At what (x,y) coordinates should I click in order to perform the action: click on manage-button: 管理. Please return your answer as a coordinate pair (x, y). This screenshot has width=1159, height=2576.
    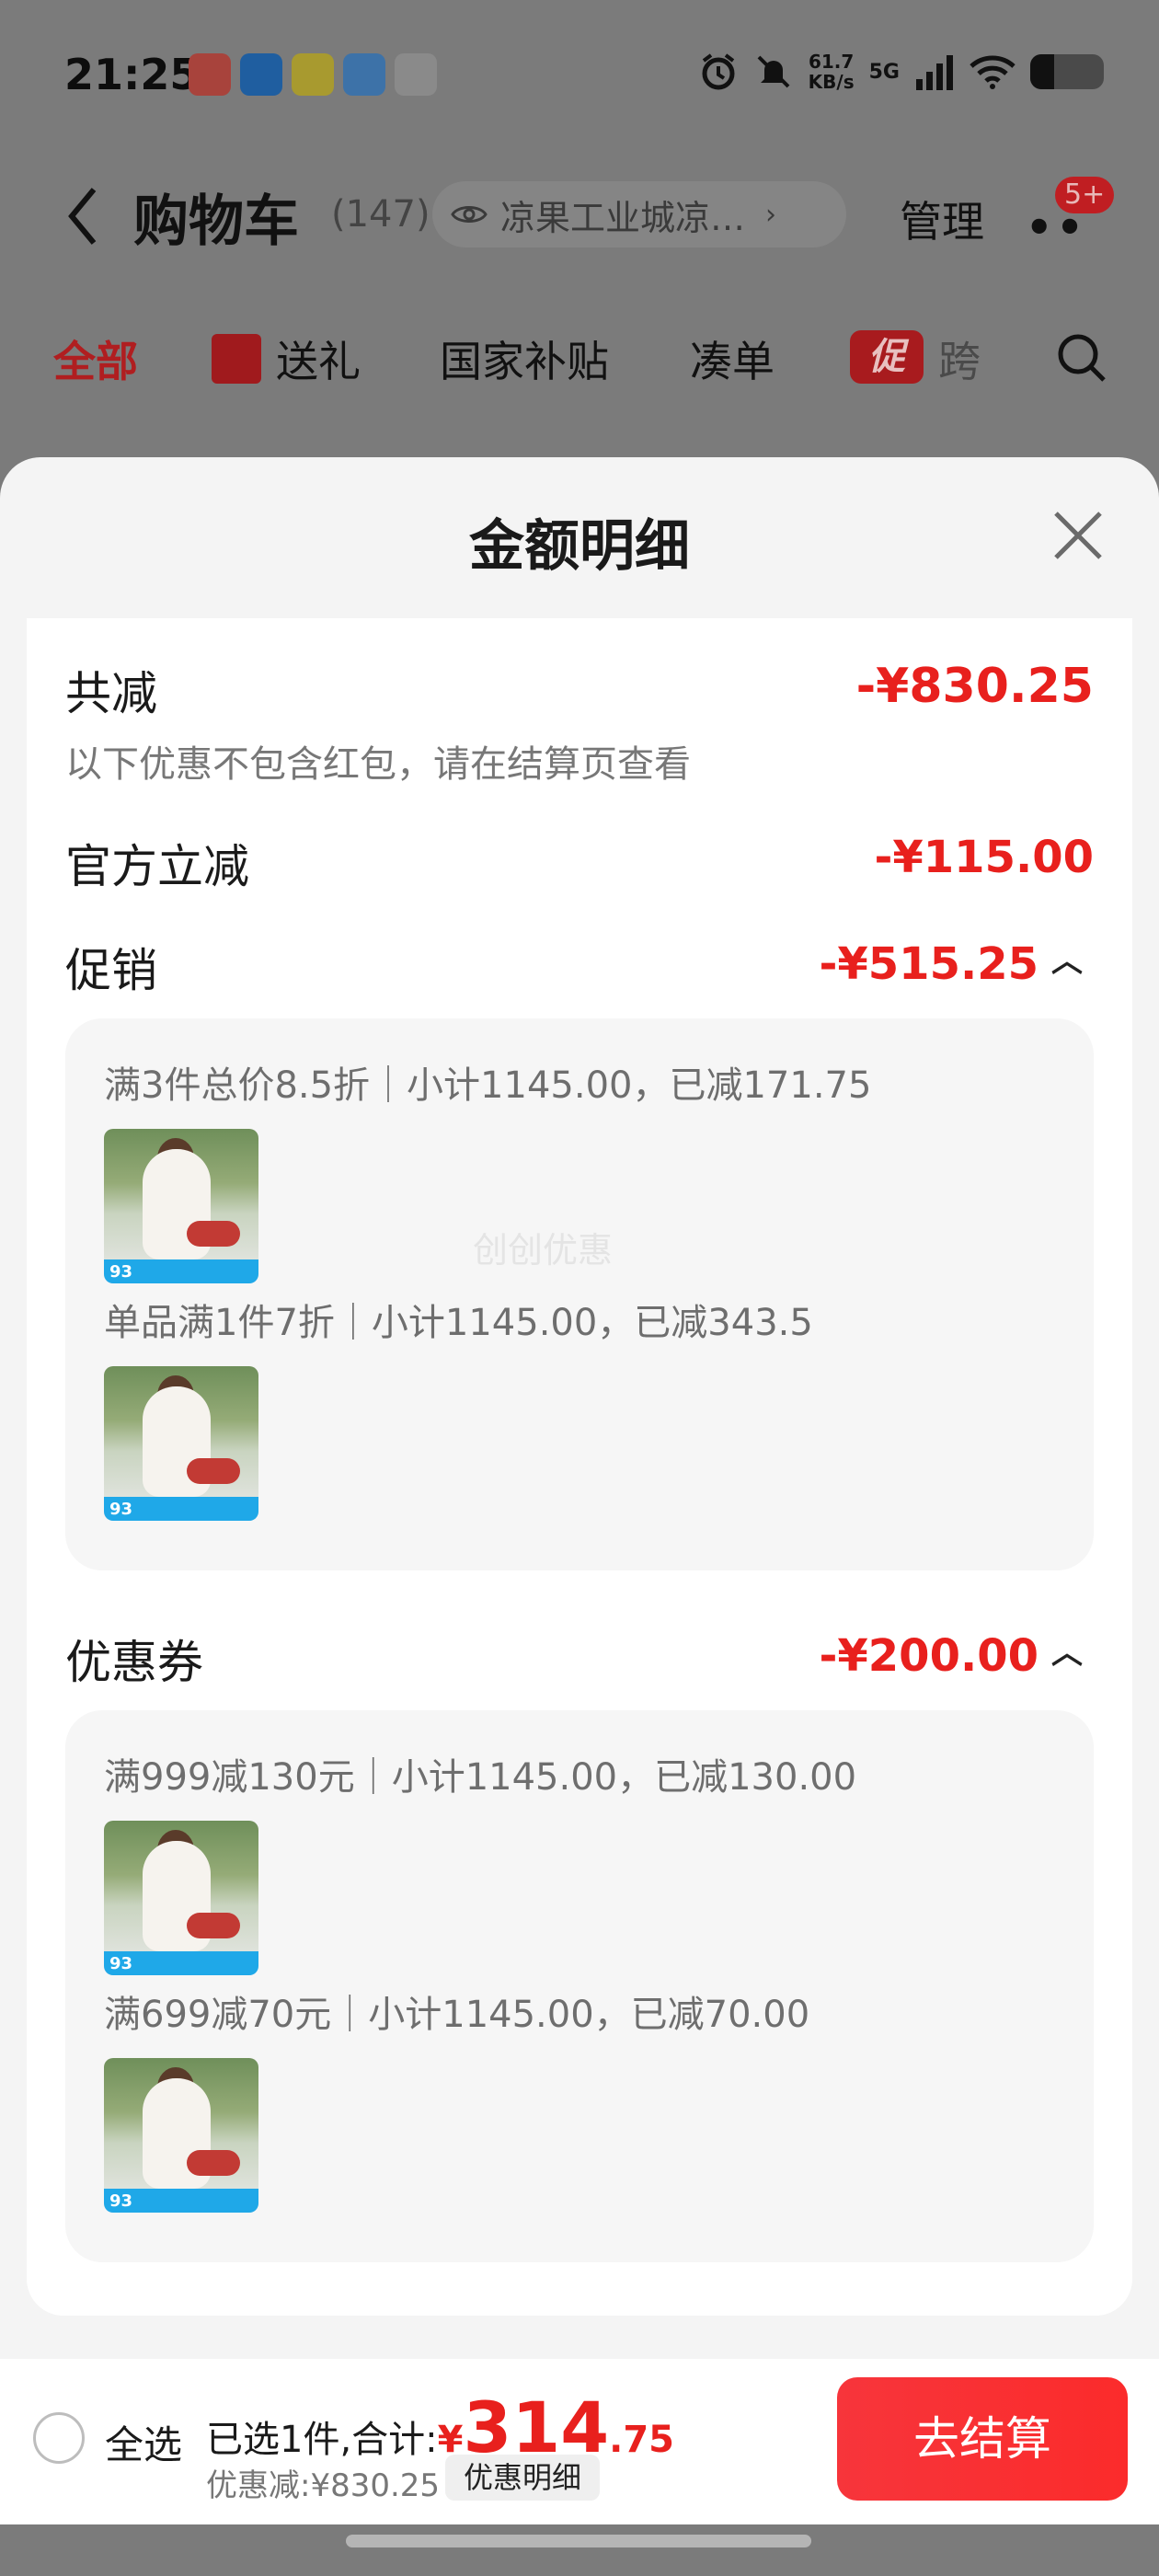
    Looking at the image, I should click on (942, 219).